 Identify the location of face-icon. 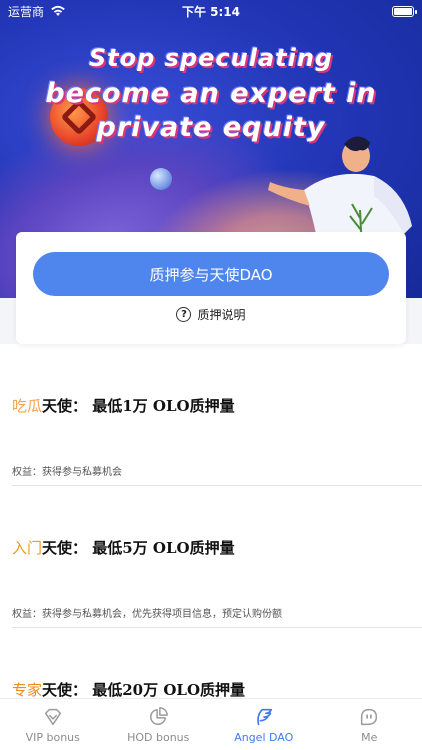
(369, 716).